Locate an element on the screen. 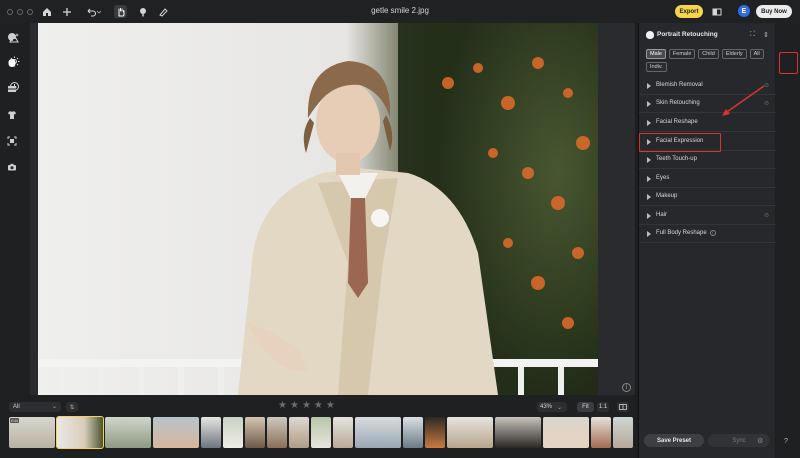  chip-all: All is located at coordinates (756, 54).